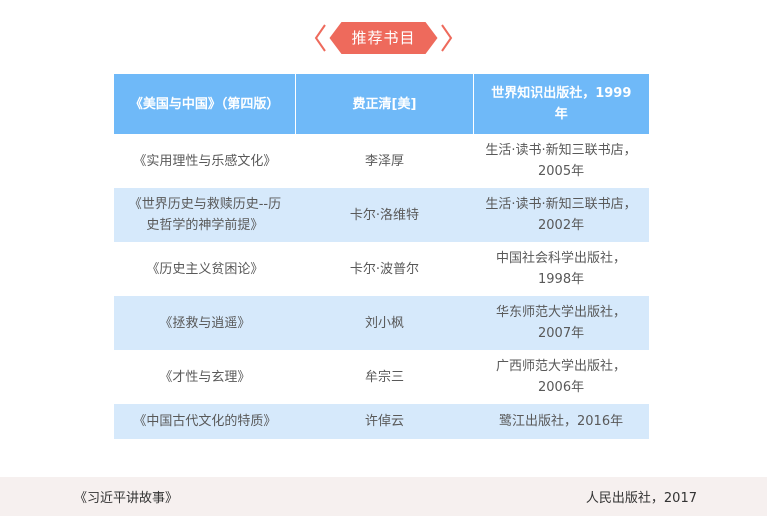  I want to click on book-title-cell: 《实用理性与乐感文化》, so click(205, 161).